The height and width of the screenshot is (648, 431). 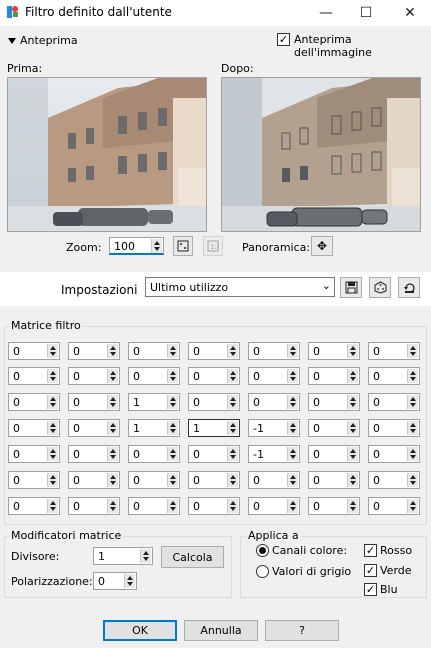 I want to click on close-icon: ✕, so click(x=410, y=13).